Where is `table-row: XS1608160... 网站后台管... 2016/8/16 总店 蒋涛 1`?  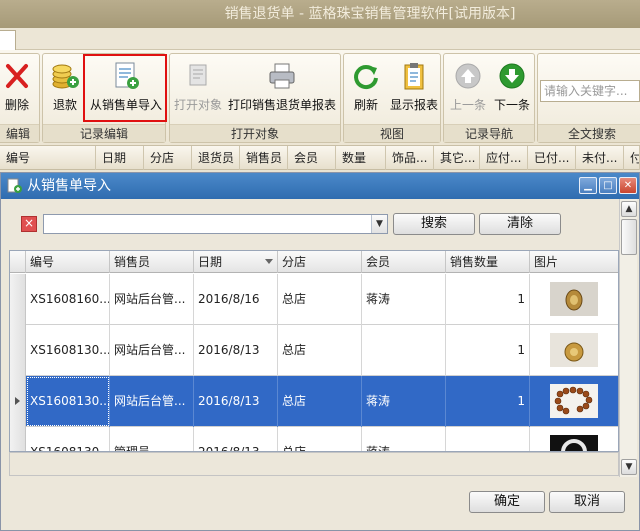
table-row: XS1608160... 网站后台管... 2016/8/16 总店 蒋涛 1 is located at coordinates (314, 299).